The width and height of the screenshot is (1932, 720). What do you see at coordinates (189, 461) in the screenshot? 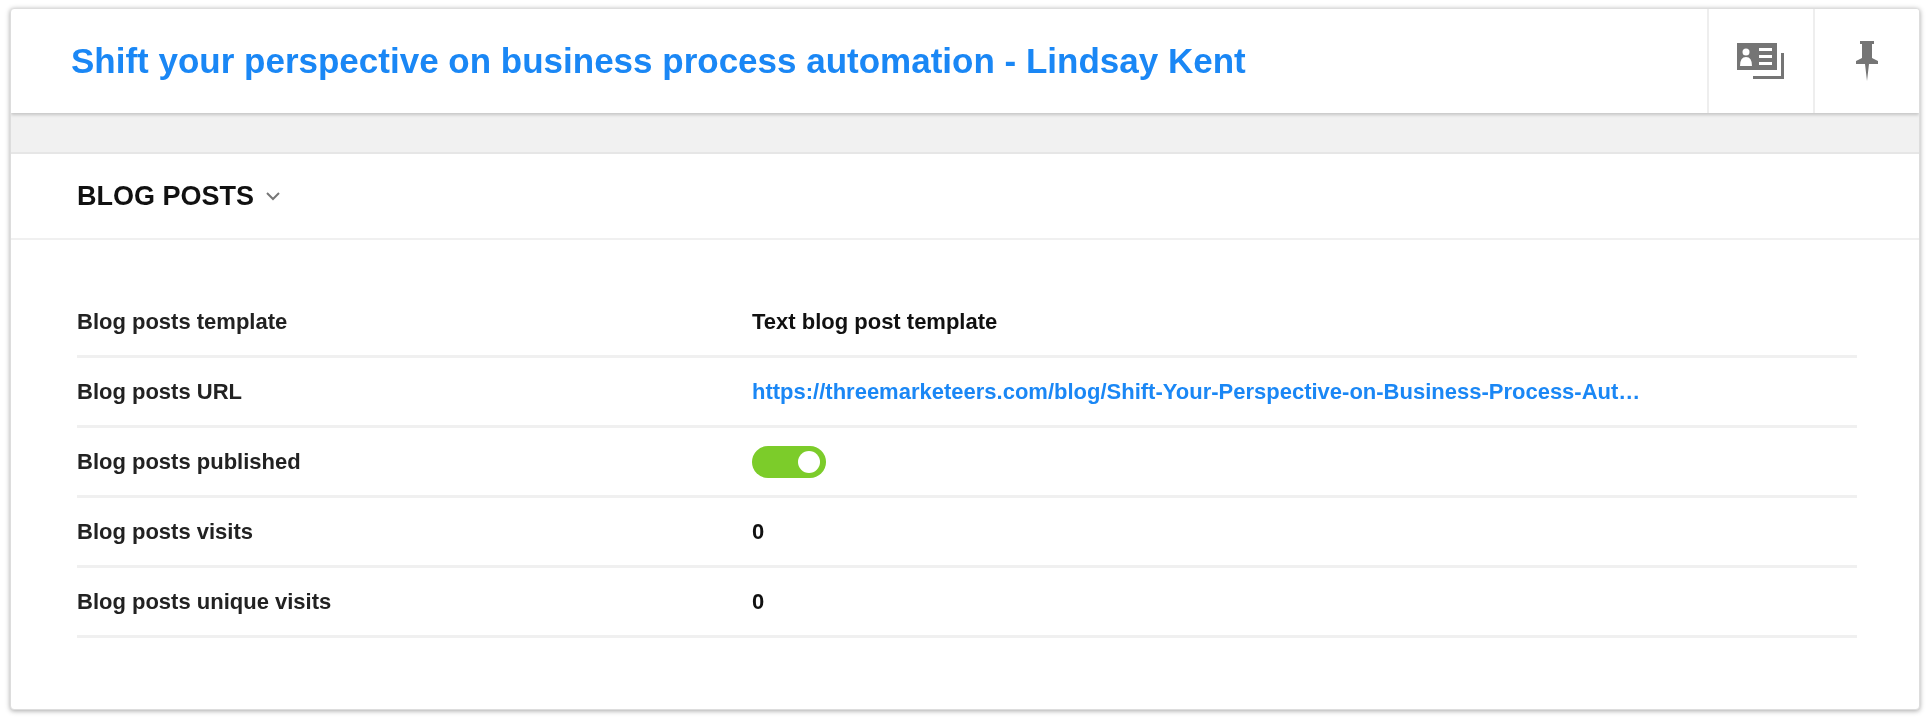
I see `field-label: Blog posts published` at bounding box center [189, 461].